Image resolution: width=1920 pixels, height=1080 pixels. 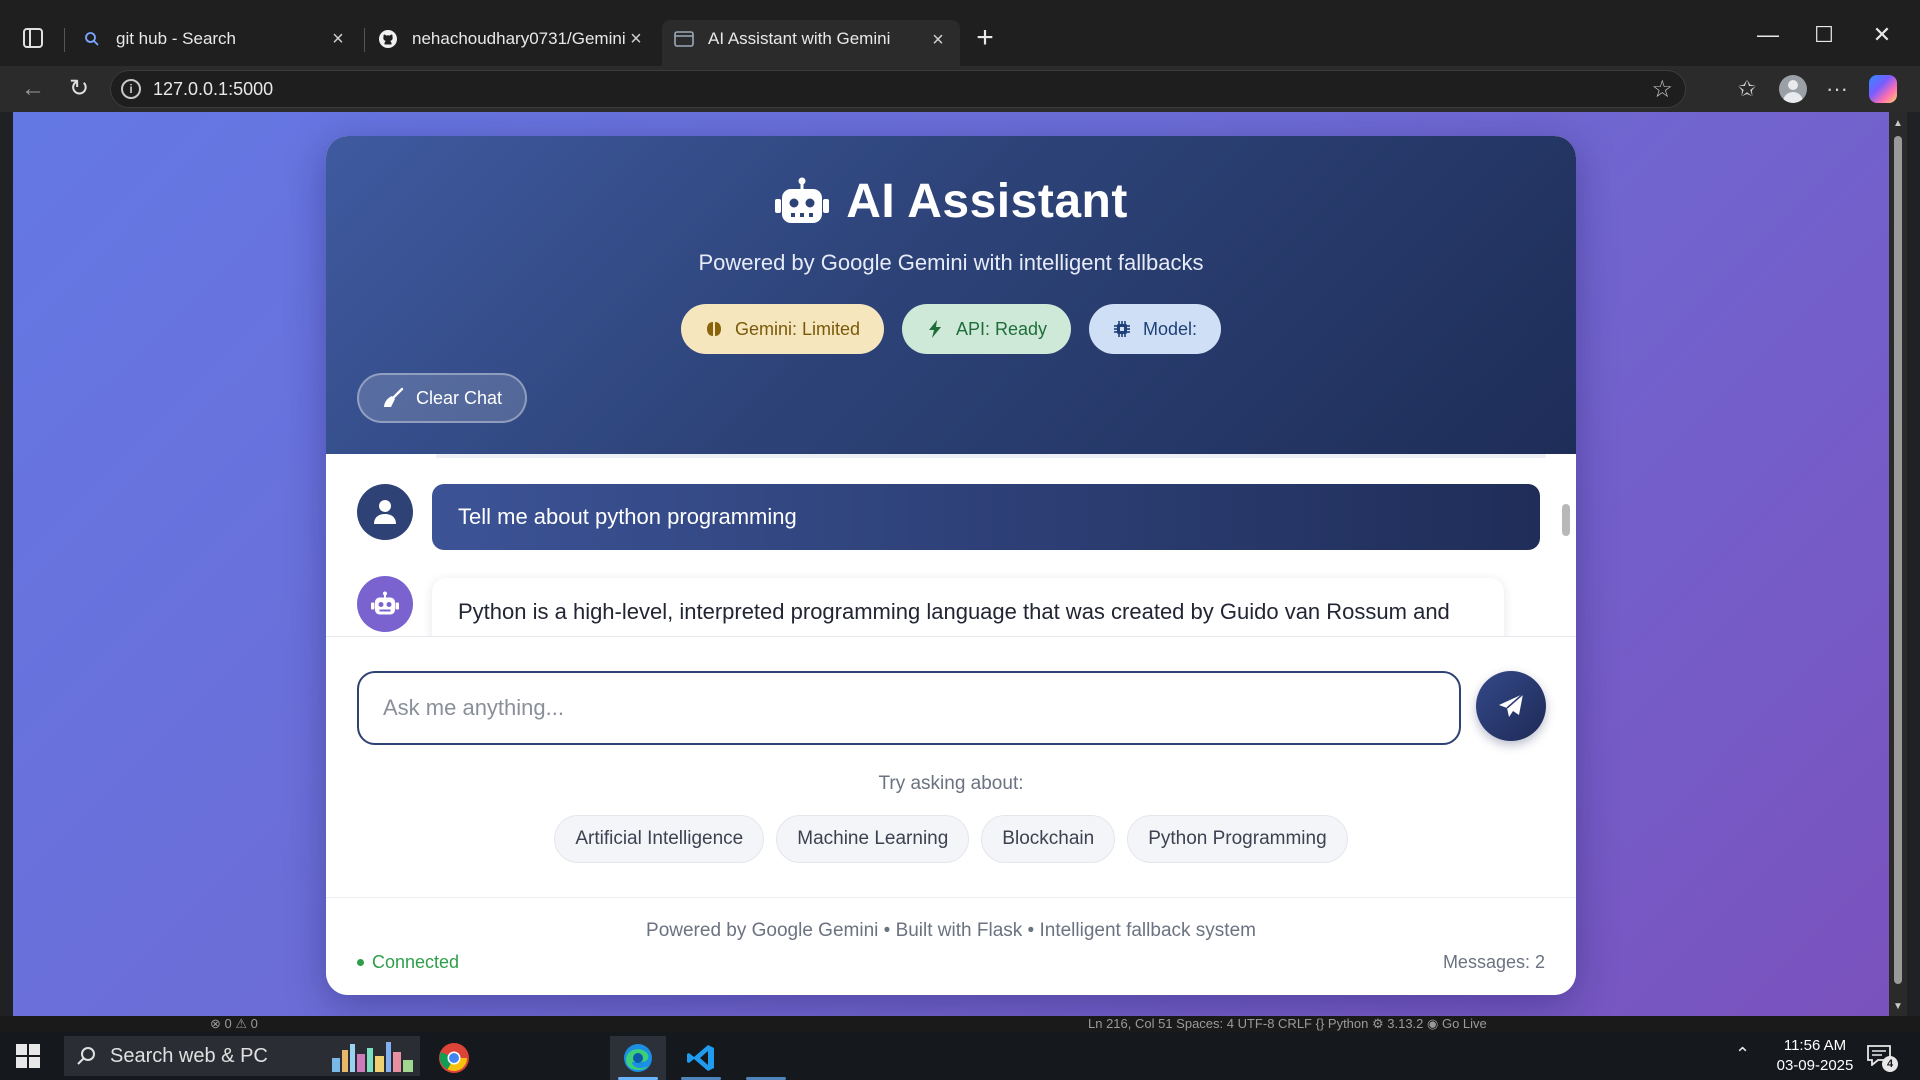 I want to click on tab-actions-button, so click(x=34, y=39).